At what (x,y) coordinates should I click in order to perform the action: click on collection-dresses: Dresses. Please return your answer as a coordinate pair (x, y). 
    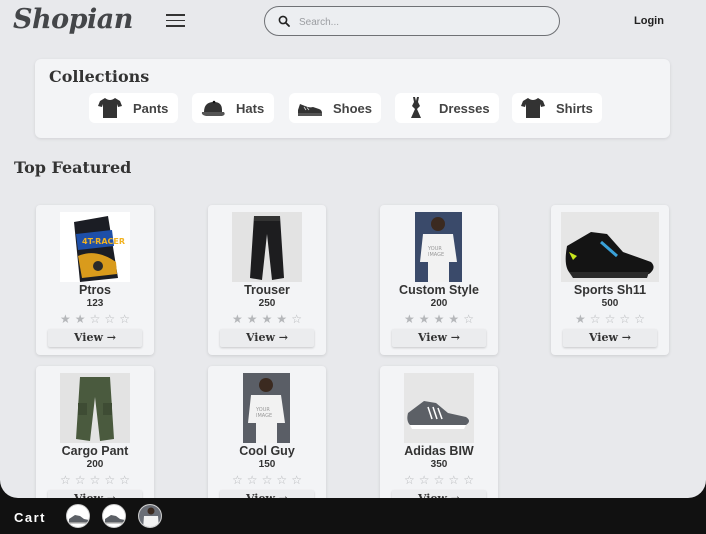
    Looking at the image, I should click on (447, 108).